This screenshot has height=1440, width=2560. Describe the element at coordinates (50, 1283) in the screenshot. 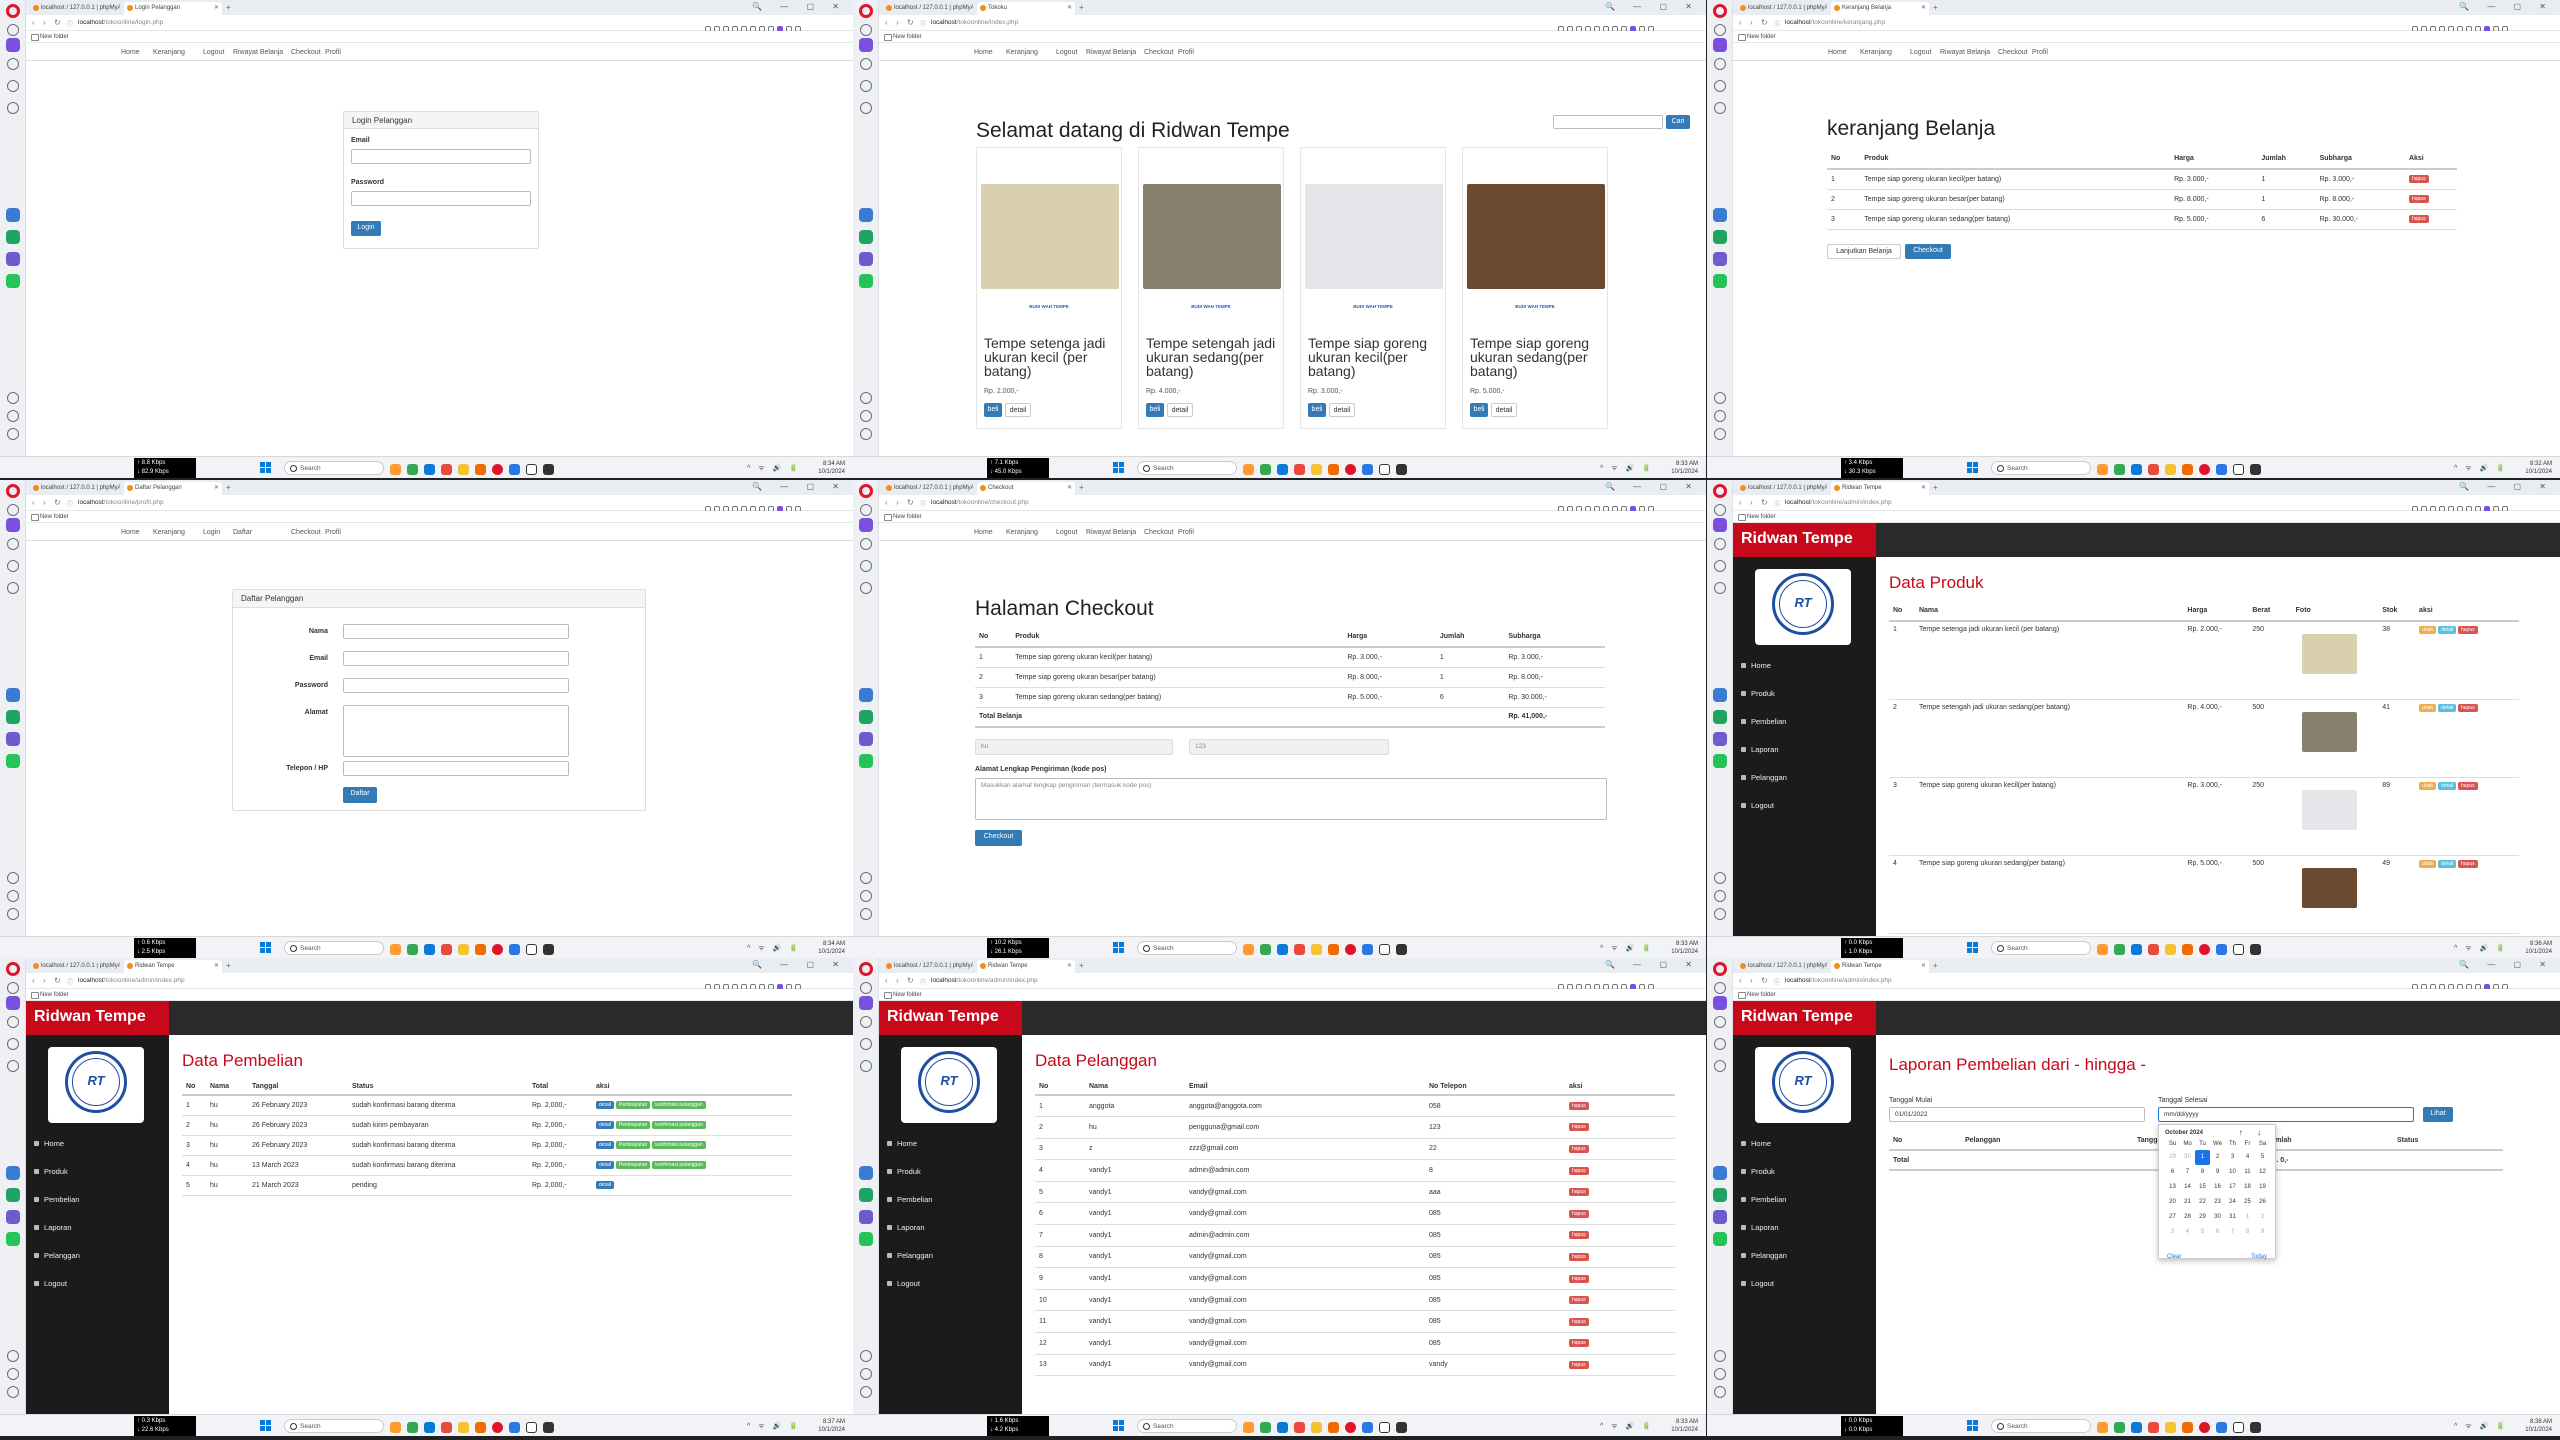

I see `admin-menu-logout: Logout` at that location.